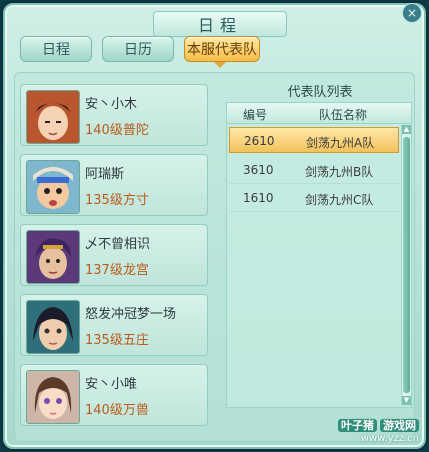 This screenshot has width=429, height=452. I want to click on watermark-tag: 游戏网, so click(399, 425).